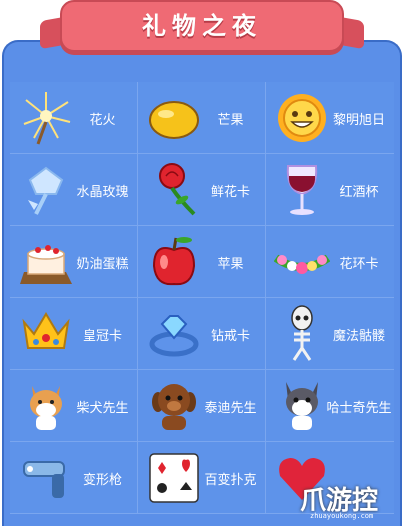 The width and height of the screenshot is (404, 526). What do you see at coordinates (102, 408) in the screenshot?
I see `gift-label: 柴犬先生` at bounding box center [102, 408].